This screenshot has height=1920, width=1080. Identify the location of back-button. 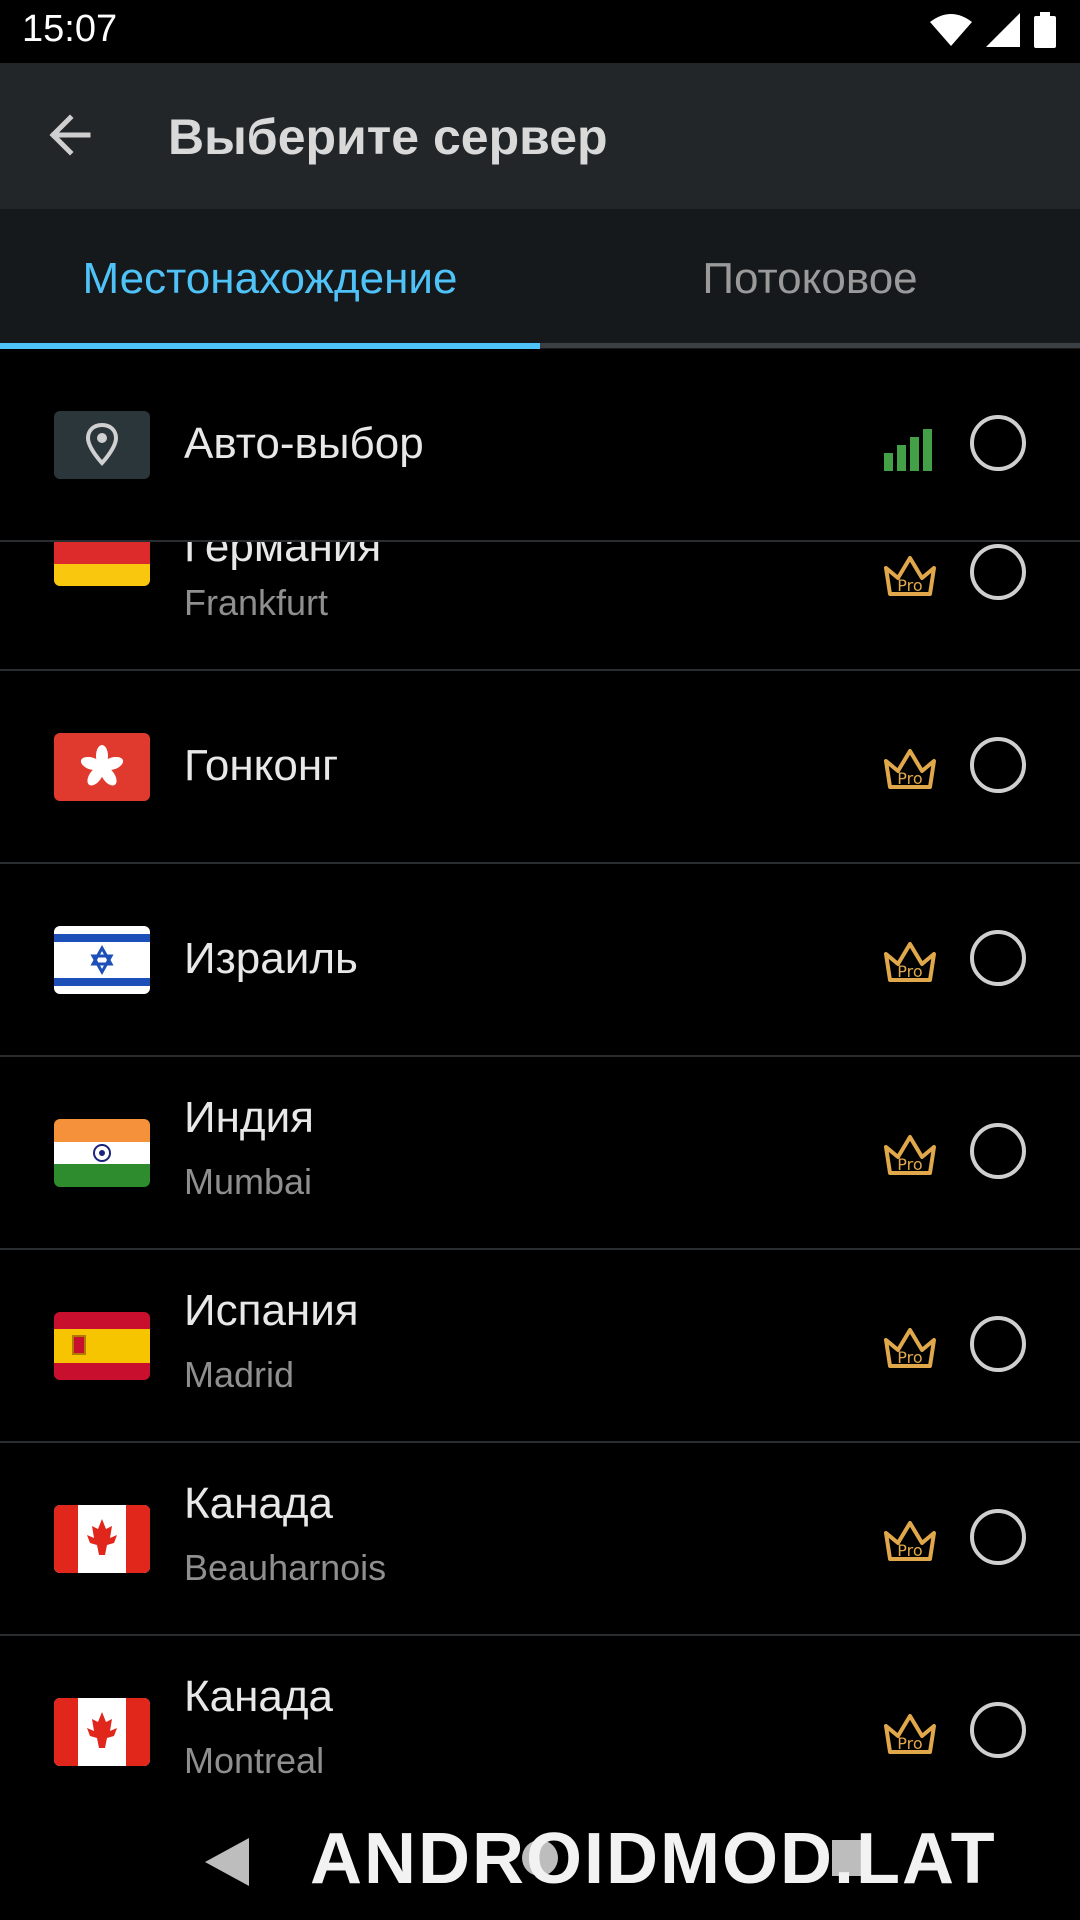
(70, 135).